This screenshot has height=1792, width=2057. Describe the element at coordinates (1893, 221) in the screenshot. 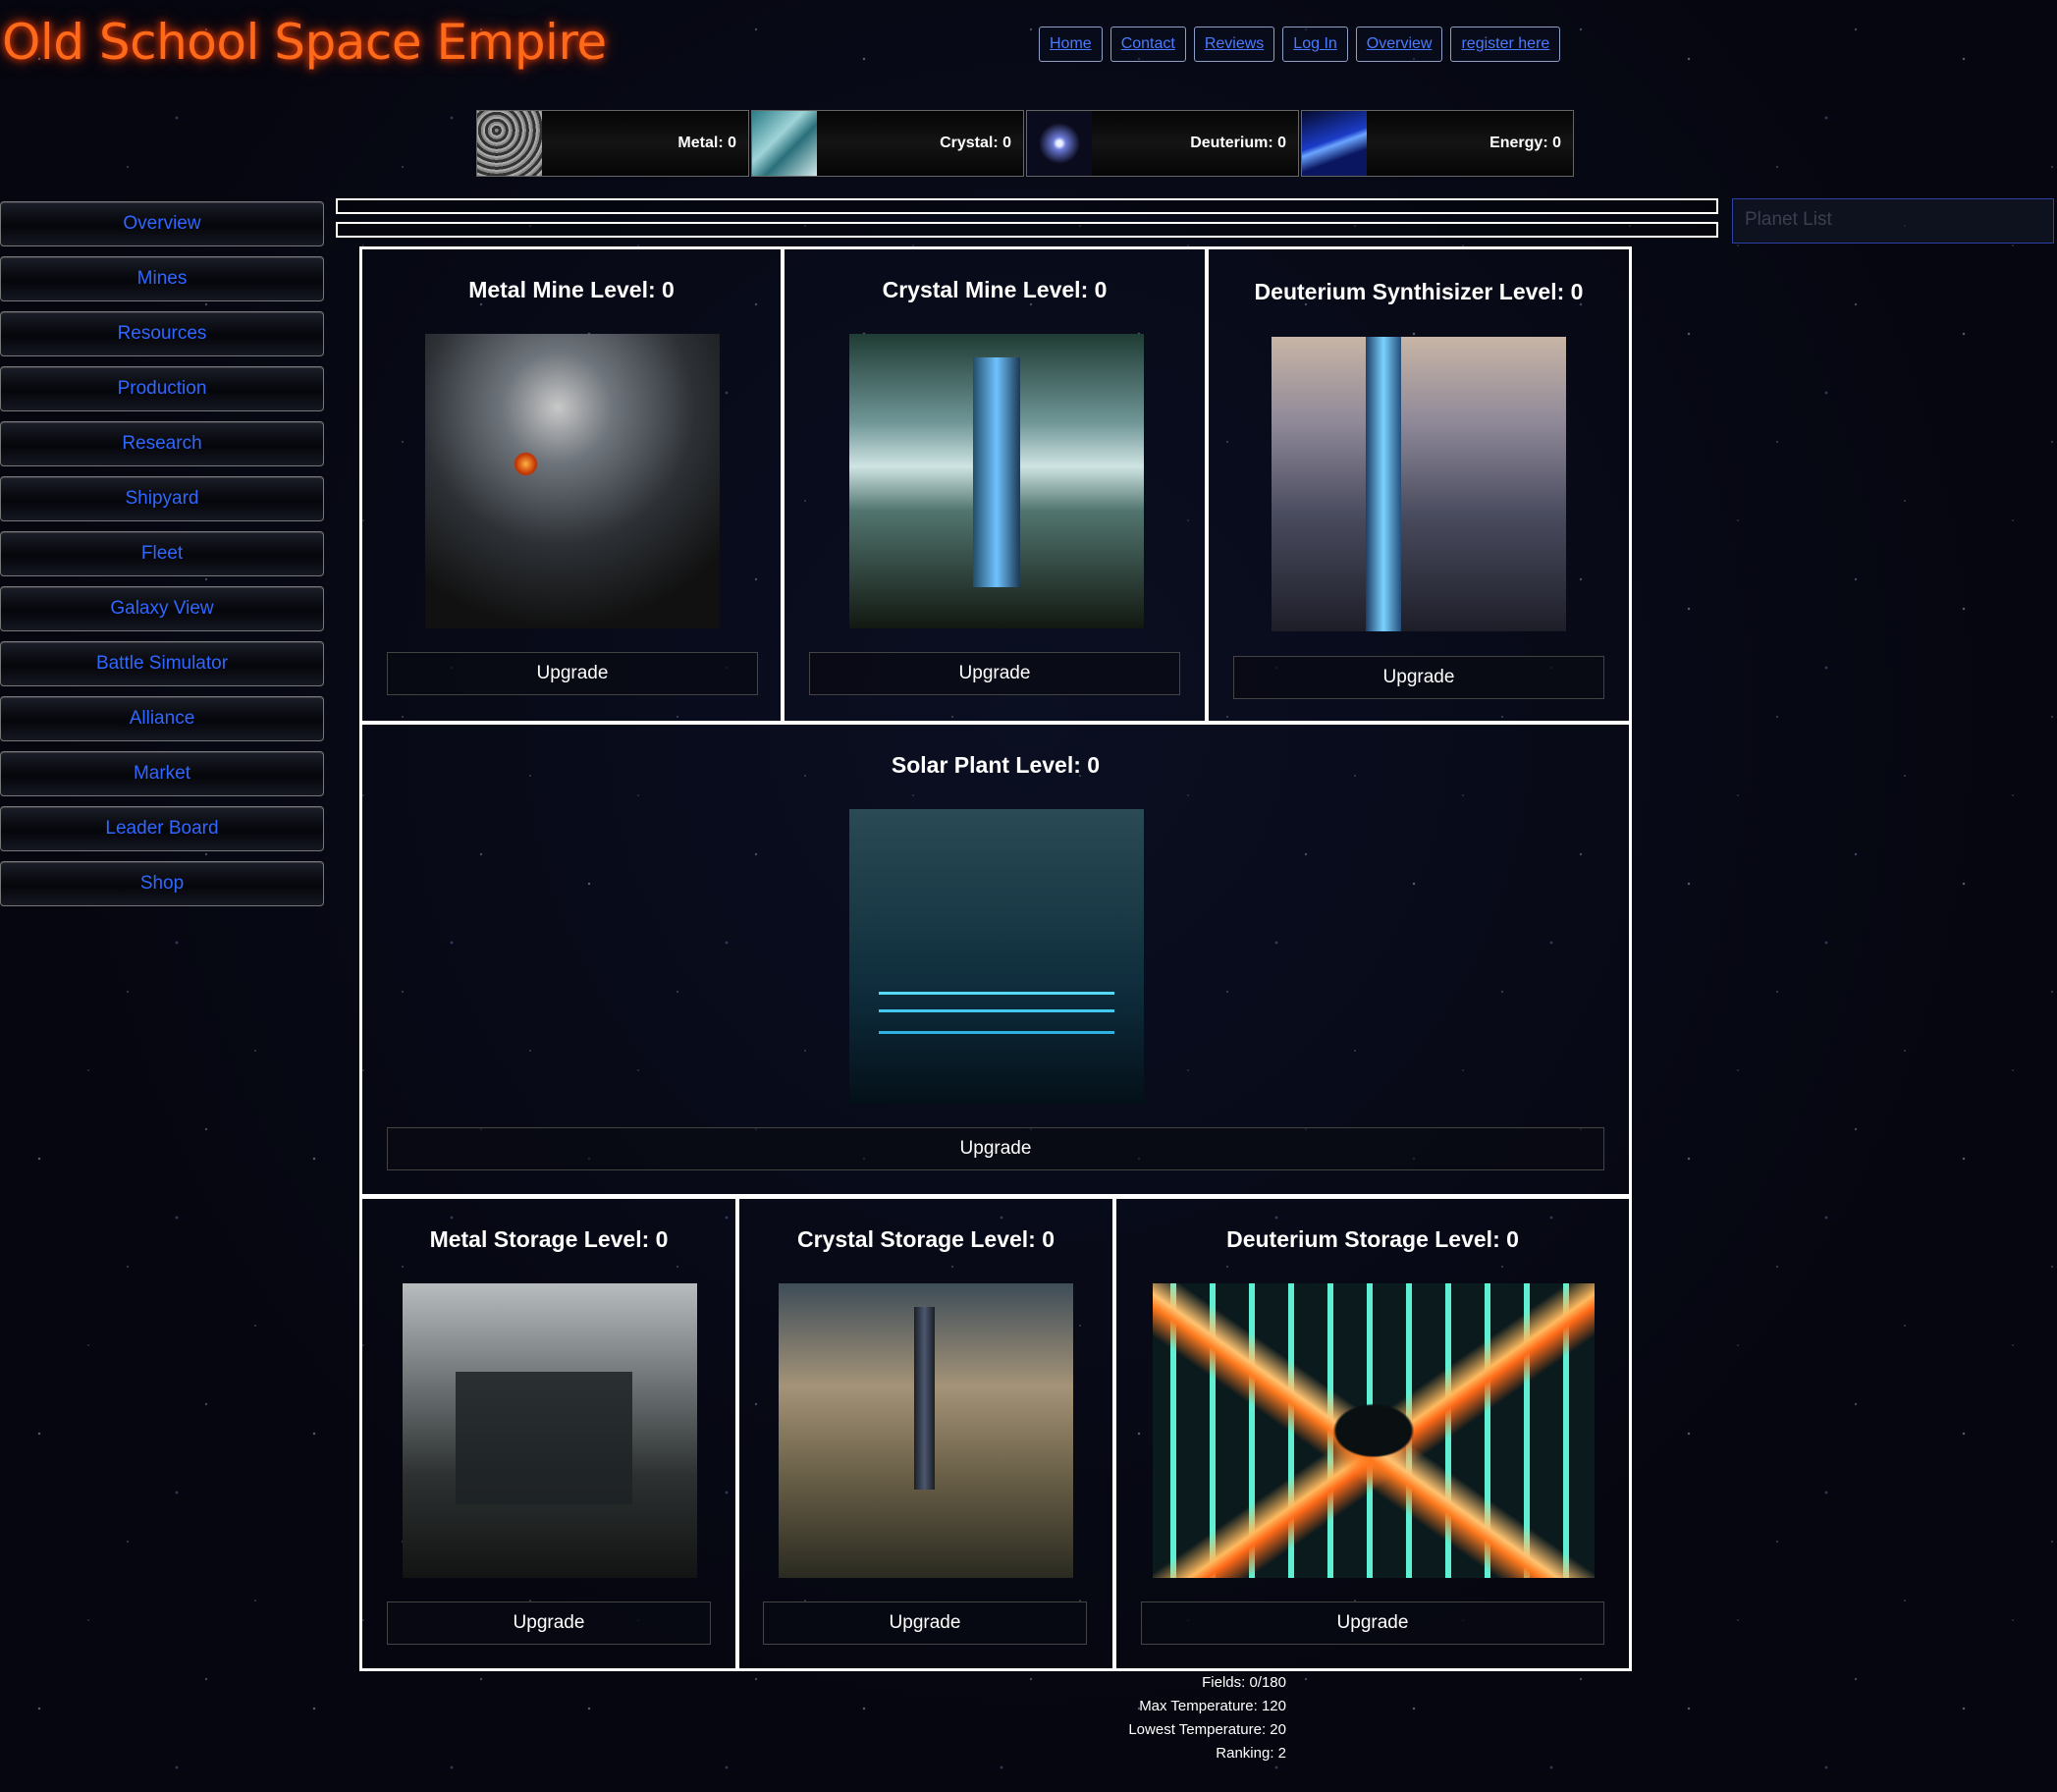

I see `planet-list-dropdown: Planet List` at that location.